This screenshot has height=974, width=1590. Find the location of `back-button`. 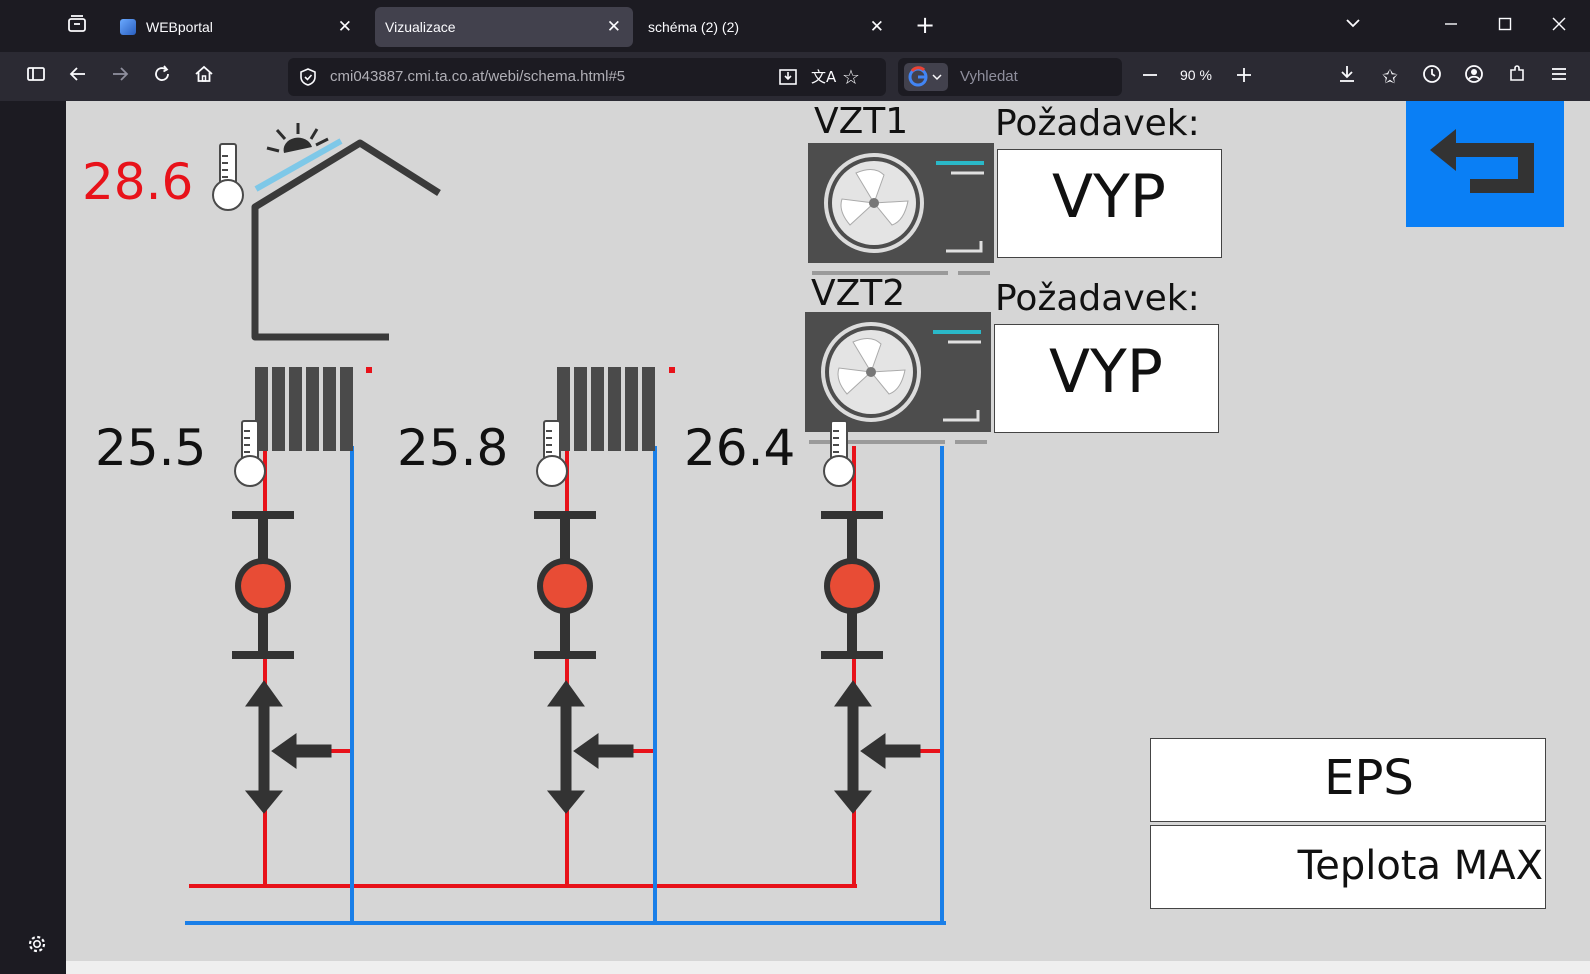

back-button is located at coordinates (1485, 164).